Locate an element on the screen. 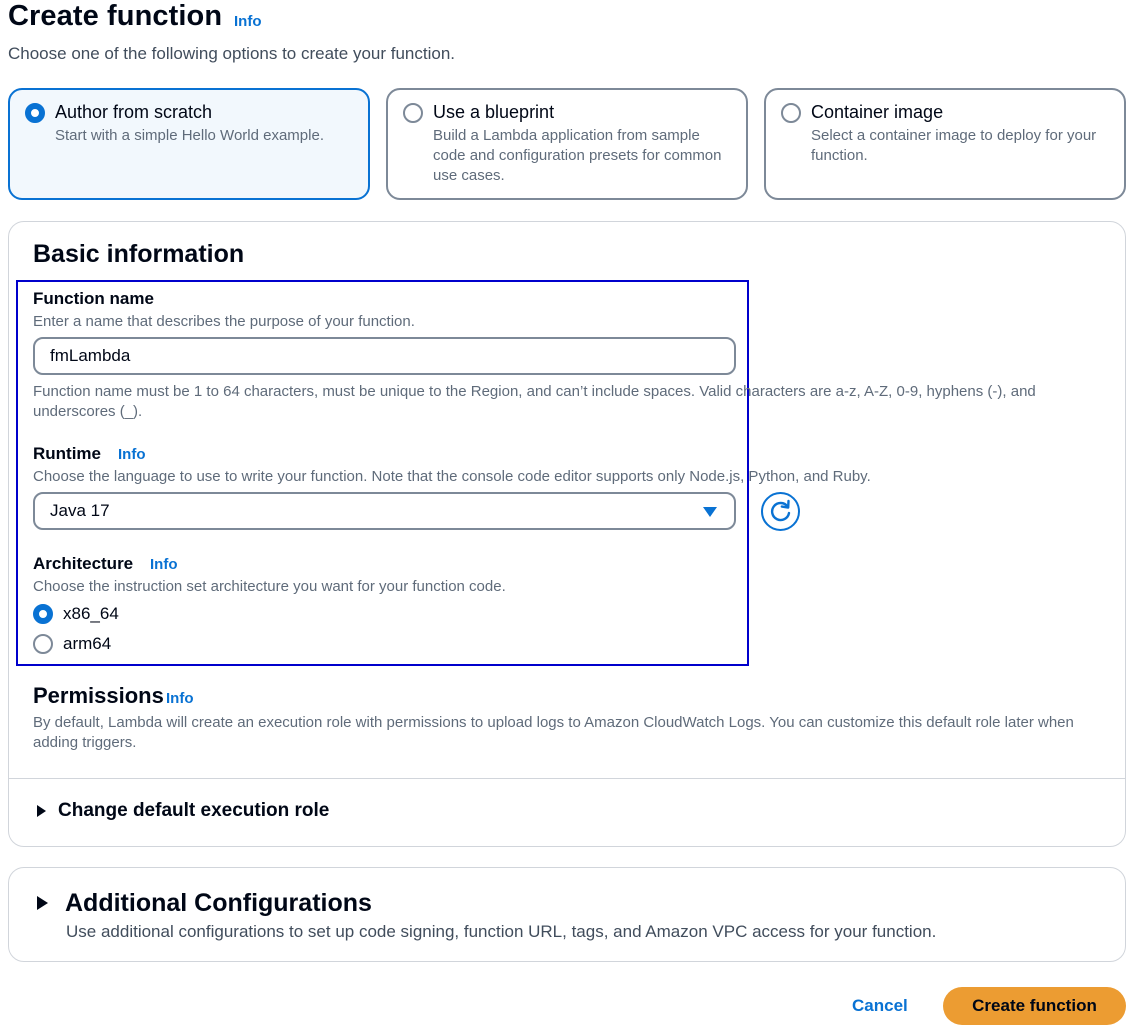 This screenshot has width=1132, height=1031. runtime-label: Runtime is located at coordinates (67, 453).